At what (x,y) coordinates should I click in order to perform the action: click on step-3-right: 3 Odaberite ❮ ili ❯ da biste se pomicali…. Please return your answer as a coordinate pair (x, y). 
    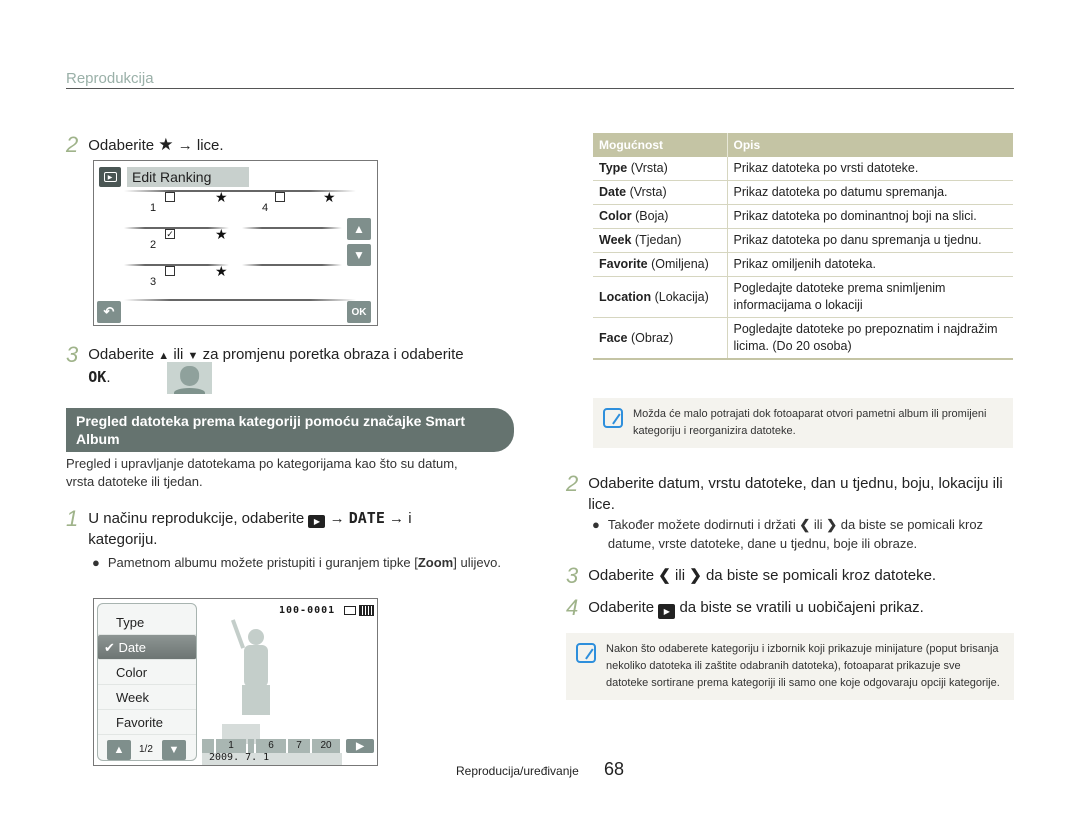
    Looking at the image, I should click on (786, 576).